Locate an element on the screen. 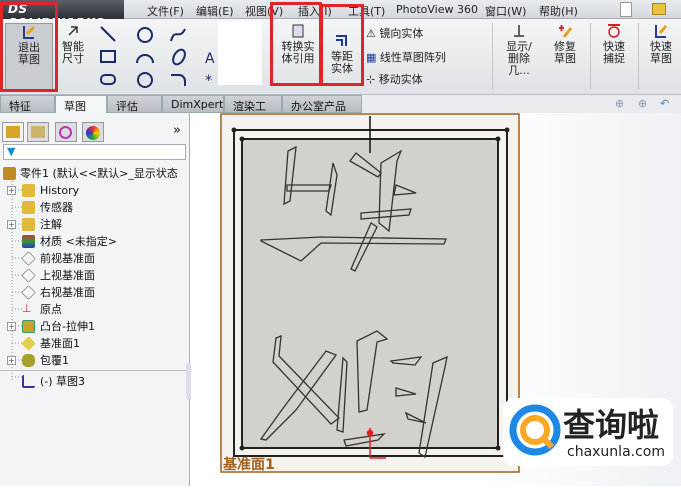 Image resolution: width=681 pixels, height=489 pixels. rollback-bar is located at coordinates (93, 370).